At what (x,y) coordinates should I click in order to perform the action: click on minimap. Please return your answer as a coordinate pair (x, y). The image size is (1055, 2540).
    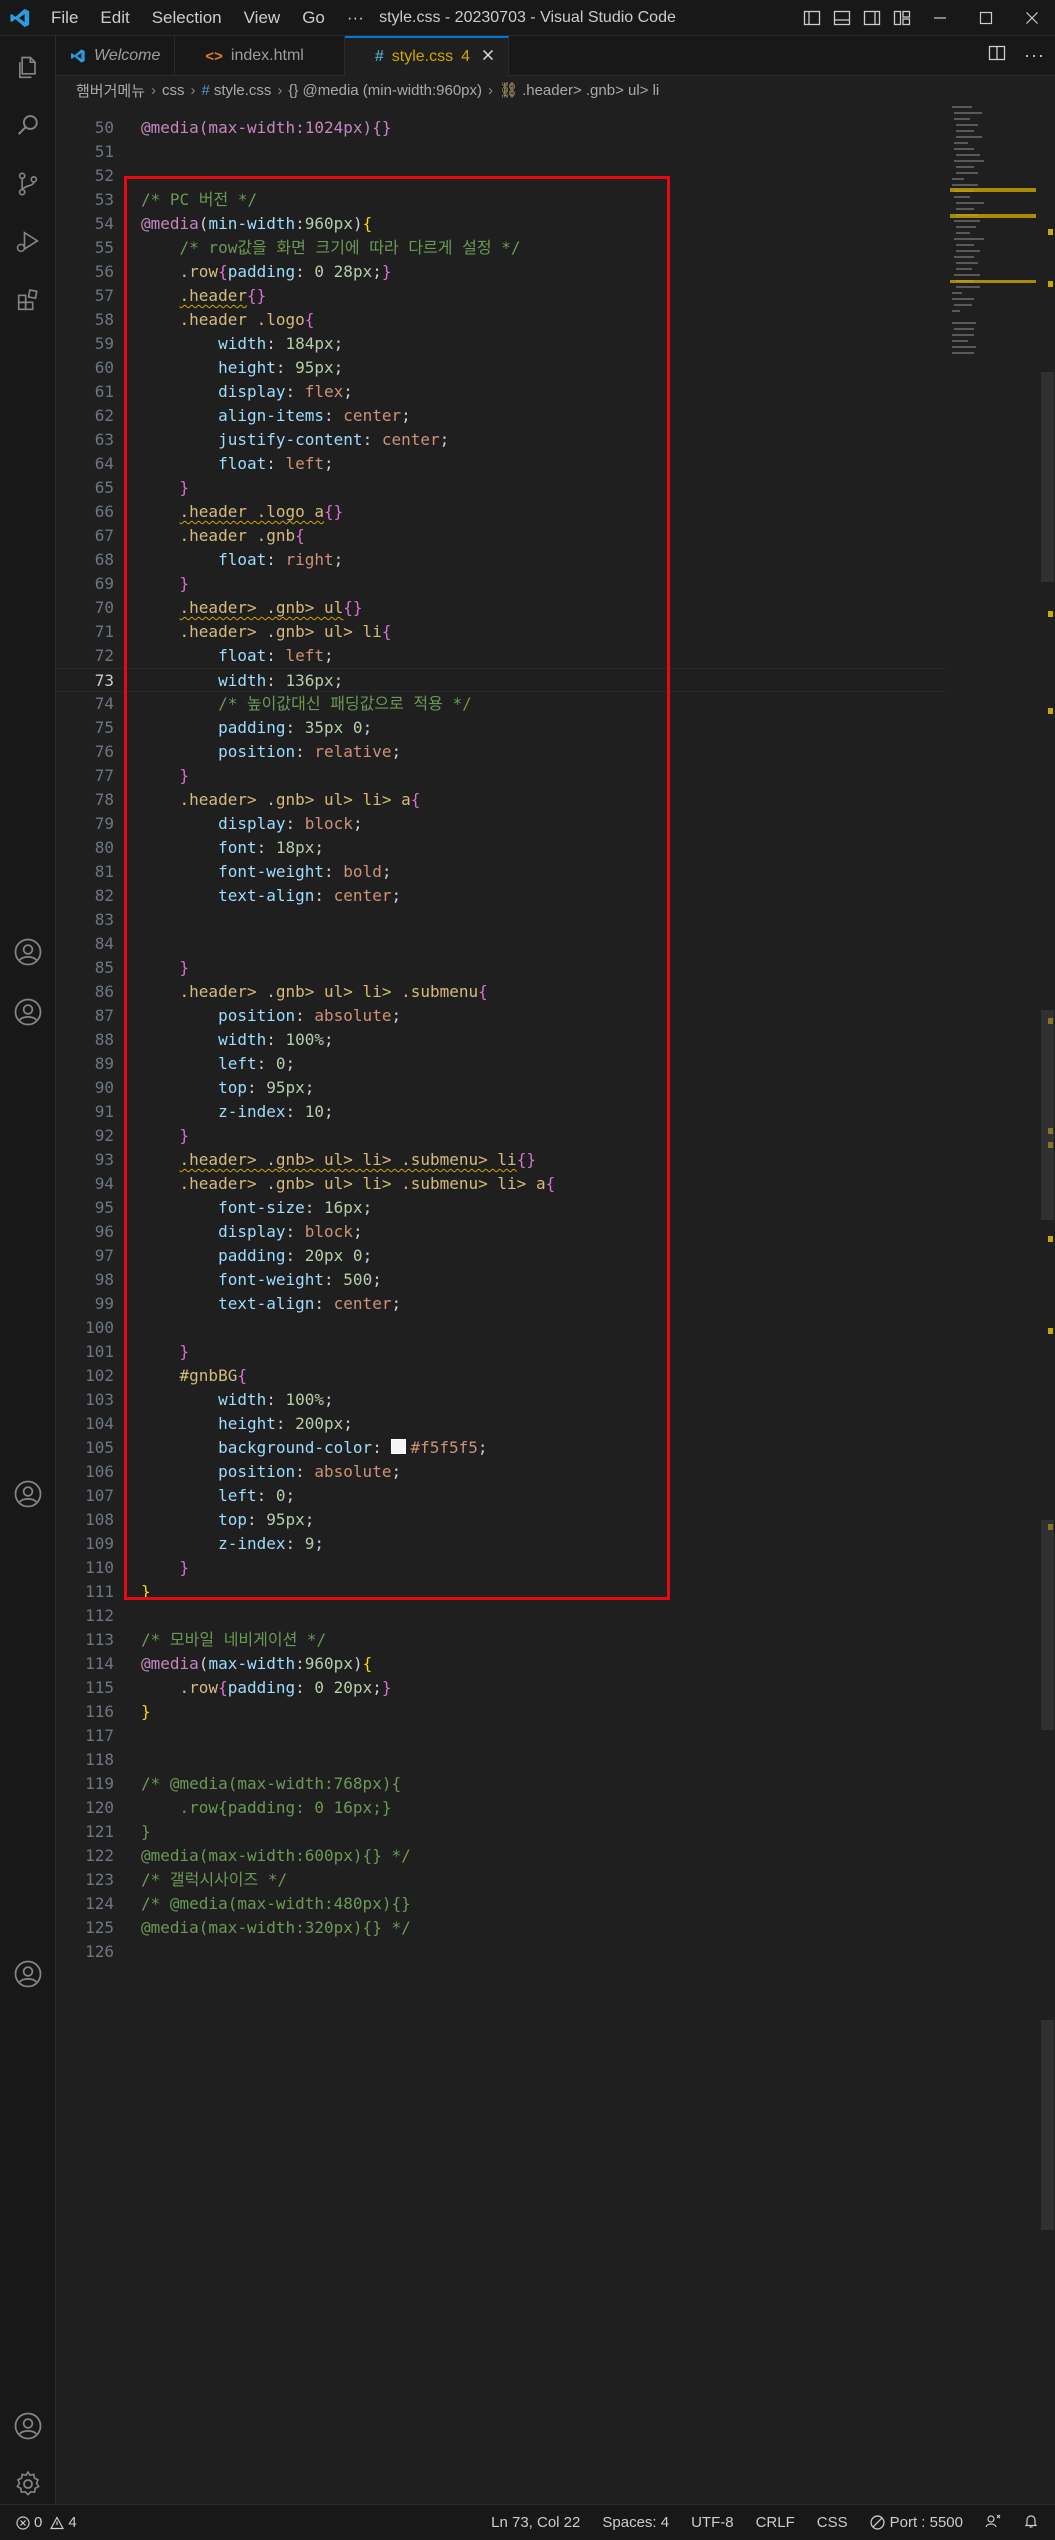
    Looking at the image, I should click on (995, 234).